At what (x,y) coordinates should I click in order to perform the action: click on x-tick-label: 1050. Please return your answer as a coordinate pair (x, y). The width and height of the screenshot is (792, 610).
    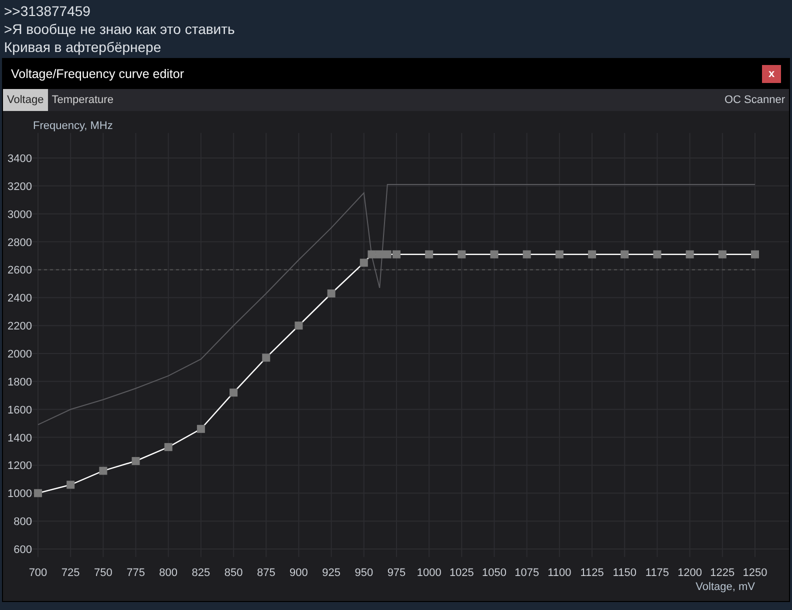
    Looking at the image, I should click on (494, 573).